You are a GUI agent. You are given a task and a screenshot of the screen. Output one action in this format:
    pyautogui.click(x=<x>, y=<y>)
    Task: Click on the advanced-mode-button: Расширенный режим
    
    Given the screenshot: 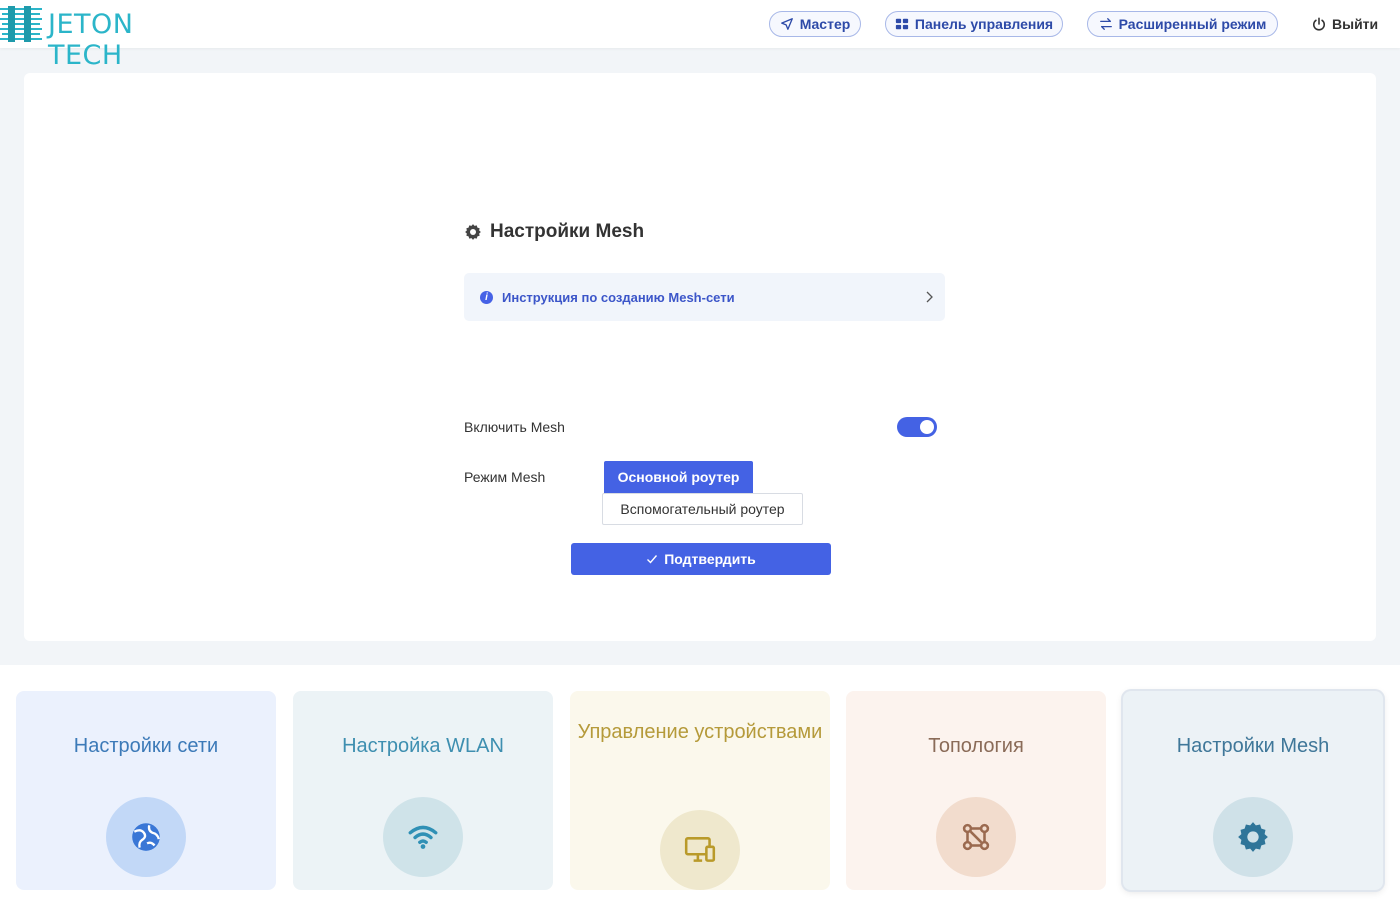 What is the action you would take?
    pyautogui.click(x=1182, y=24)
    